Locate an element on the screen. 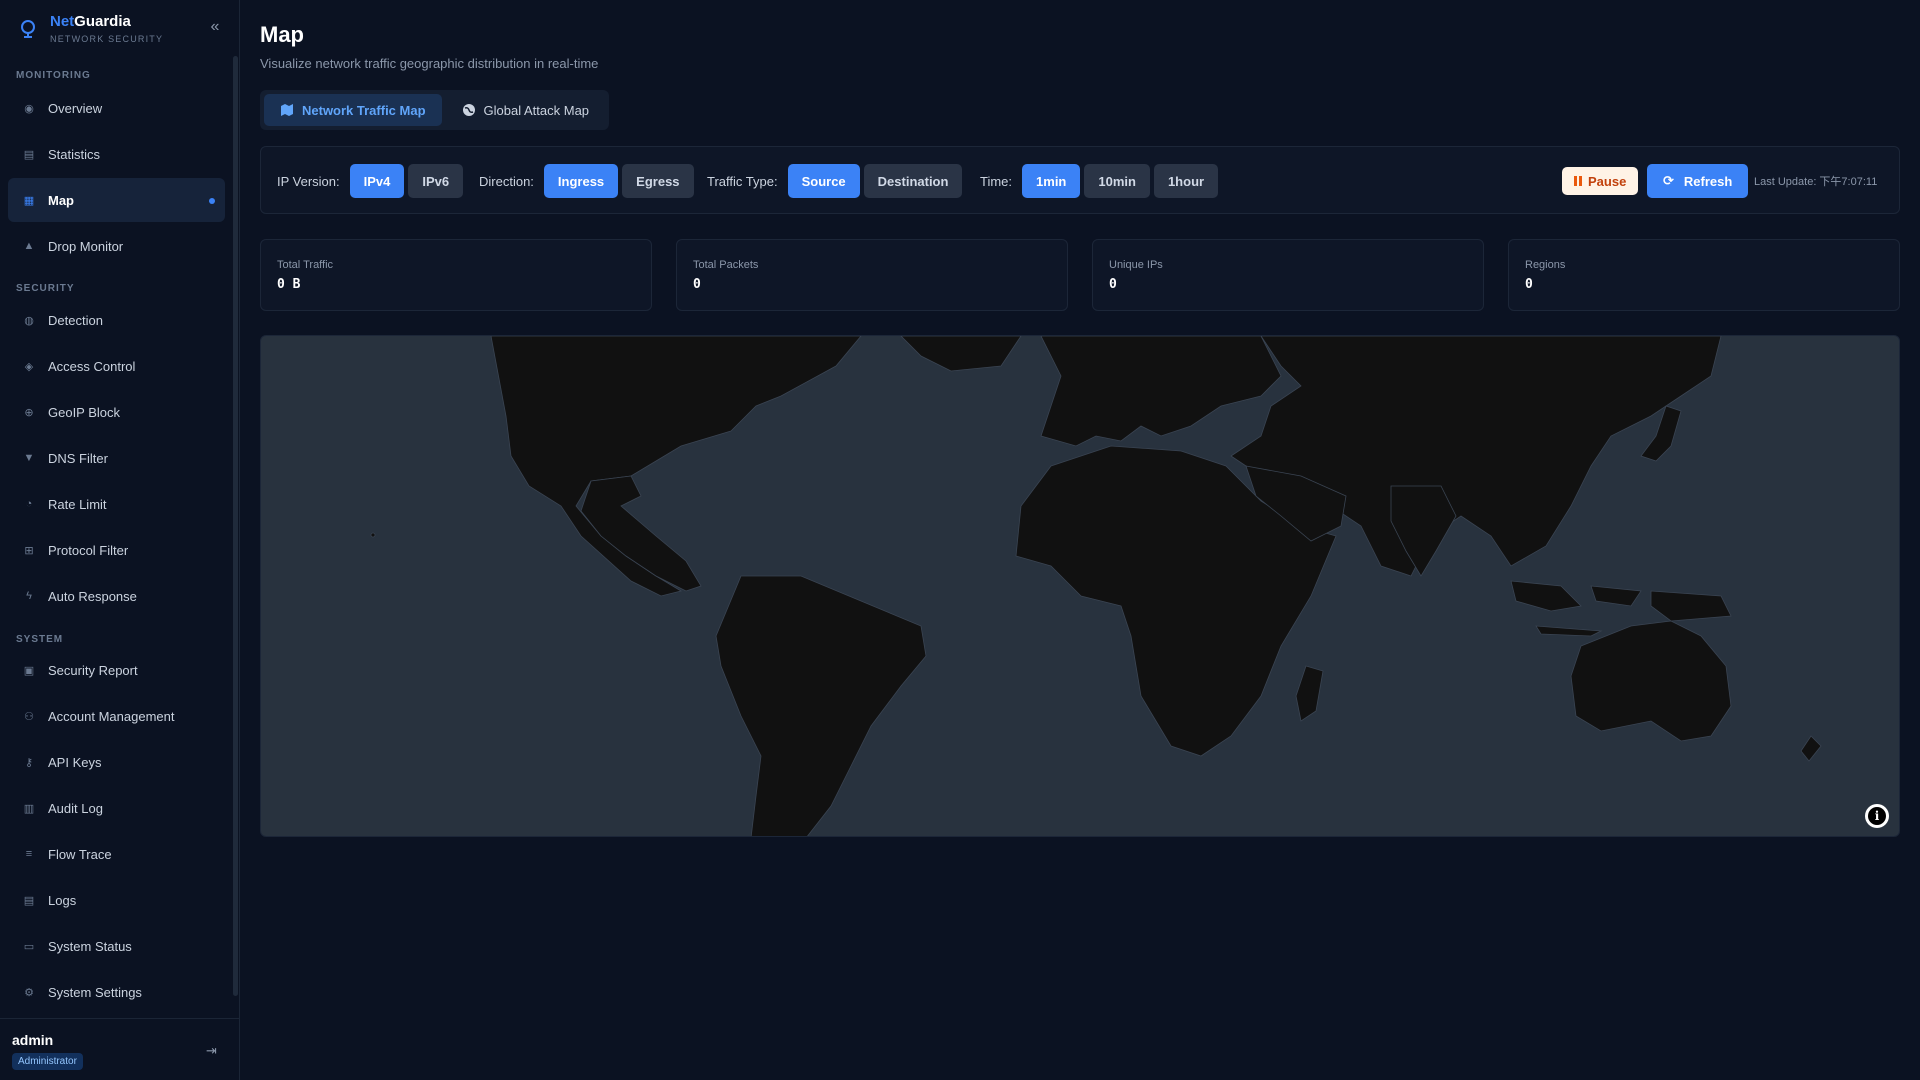  destination-button: Destination is located at coordinates (913, 181).